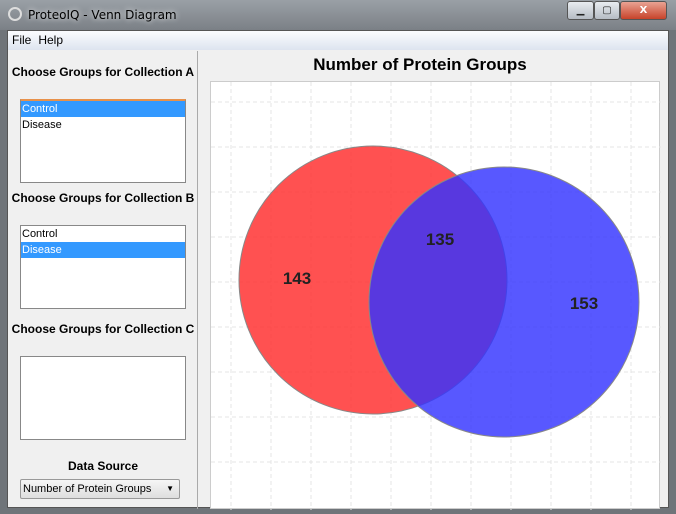 The height and width of the screenshot is (514, 676). What do you see at coordinates (15, 14) in the screenshot?
I see `app-icon` at bounding box center [15, 14].